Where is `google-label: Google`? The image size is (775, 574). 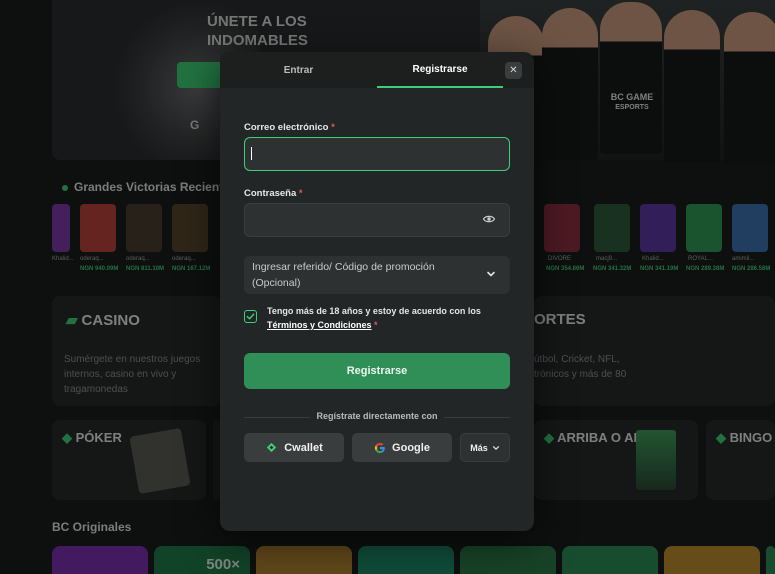
google-label: Google is located at coordinates (411, 447).